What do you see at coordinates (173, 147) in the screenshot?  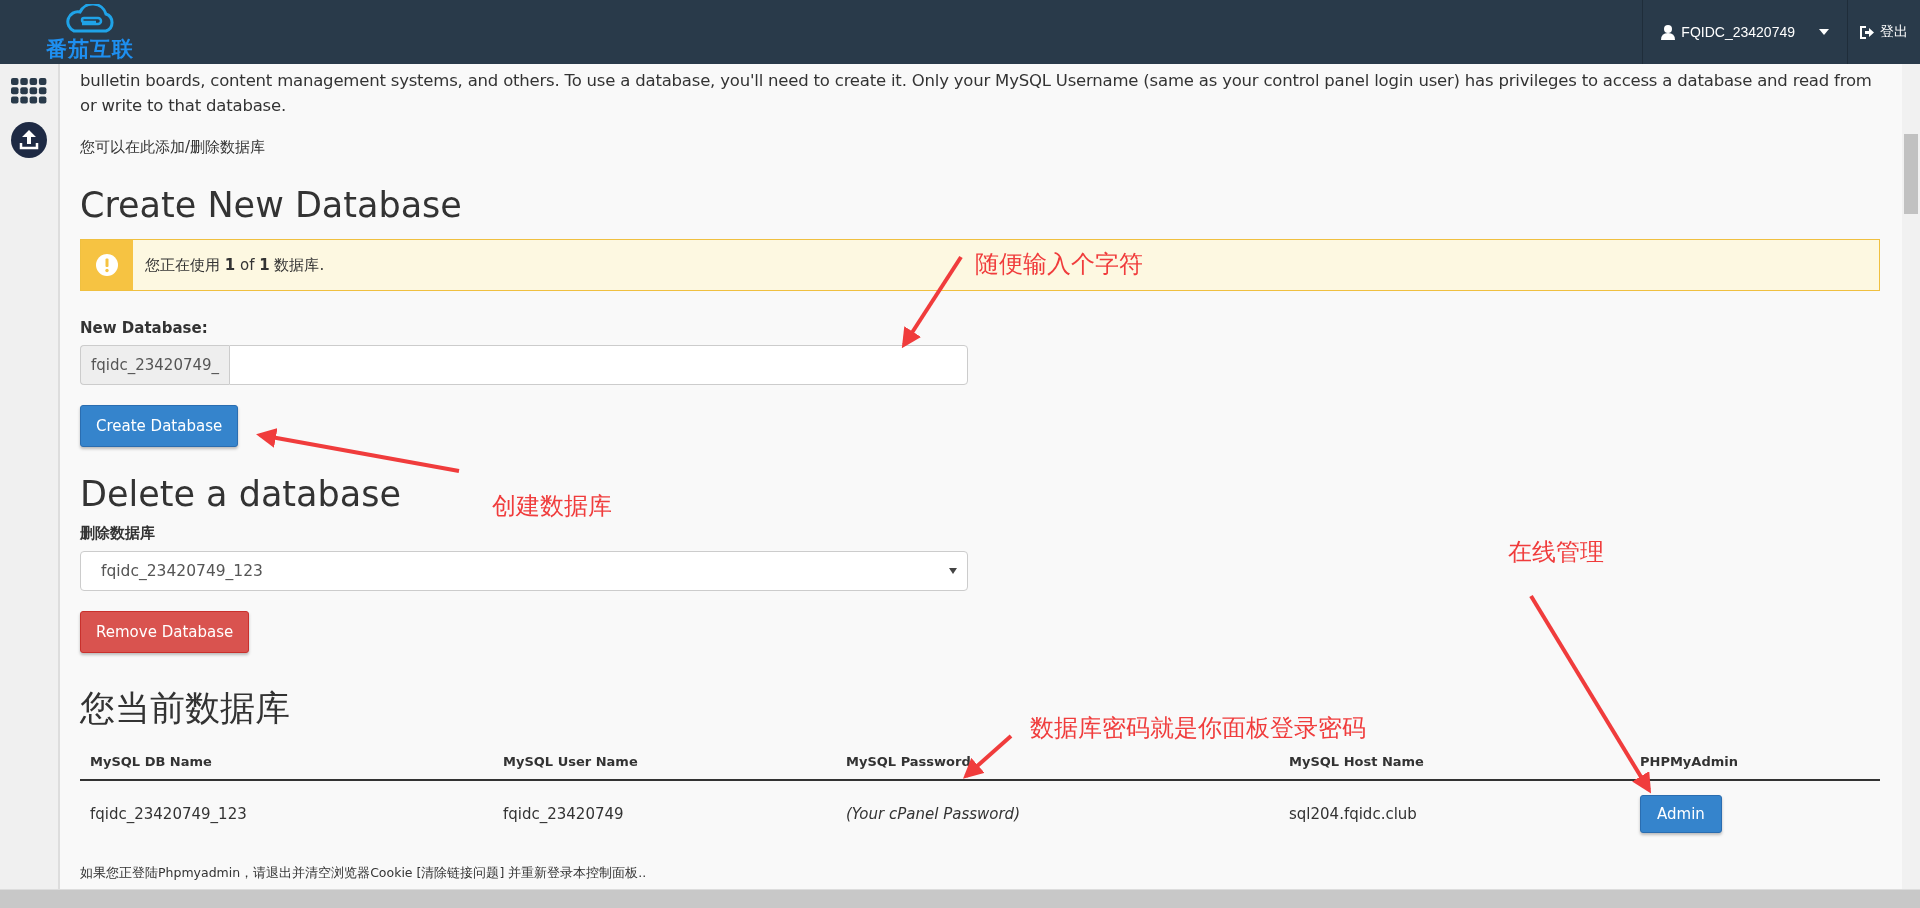 I see `intro-note: 您可以在此添加/删除数据库` at bounding box center [173, 147].